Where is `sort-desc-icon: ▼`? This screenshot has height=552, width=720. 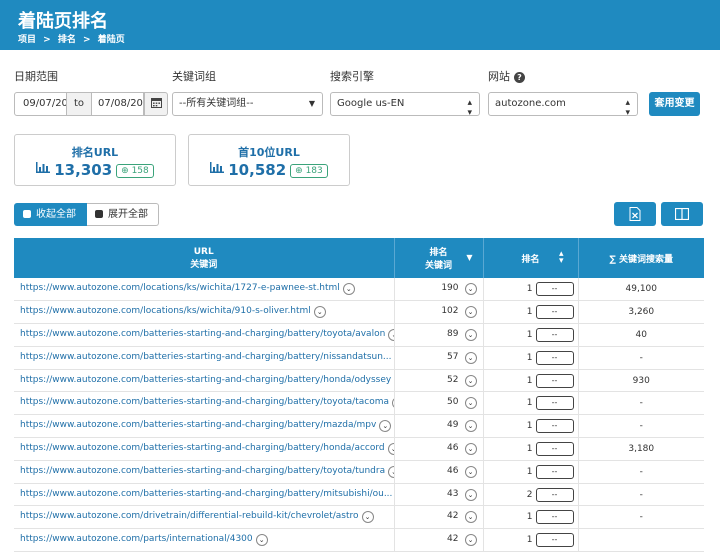 sort-desc-icon: ▼ is located at coordinates (469, 257).